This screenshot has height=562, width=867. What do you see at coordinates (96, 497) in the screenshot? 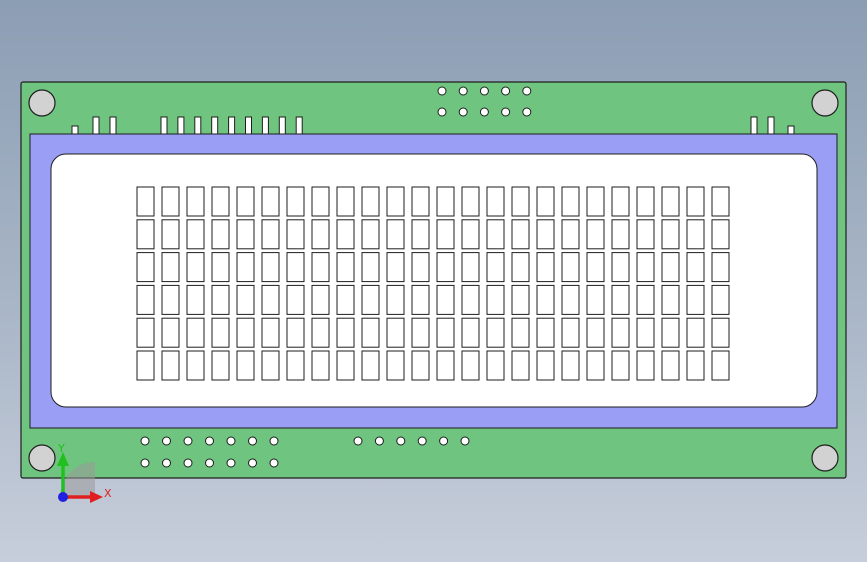
I see `x-axis-arrowhead` at bounding box center [96, 497].